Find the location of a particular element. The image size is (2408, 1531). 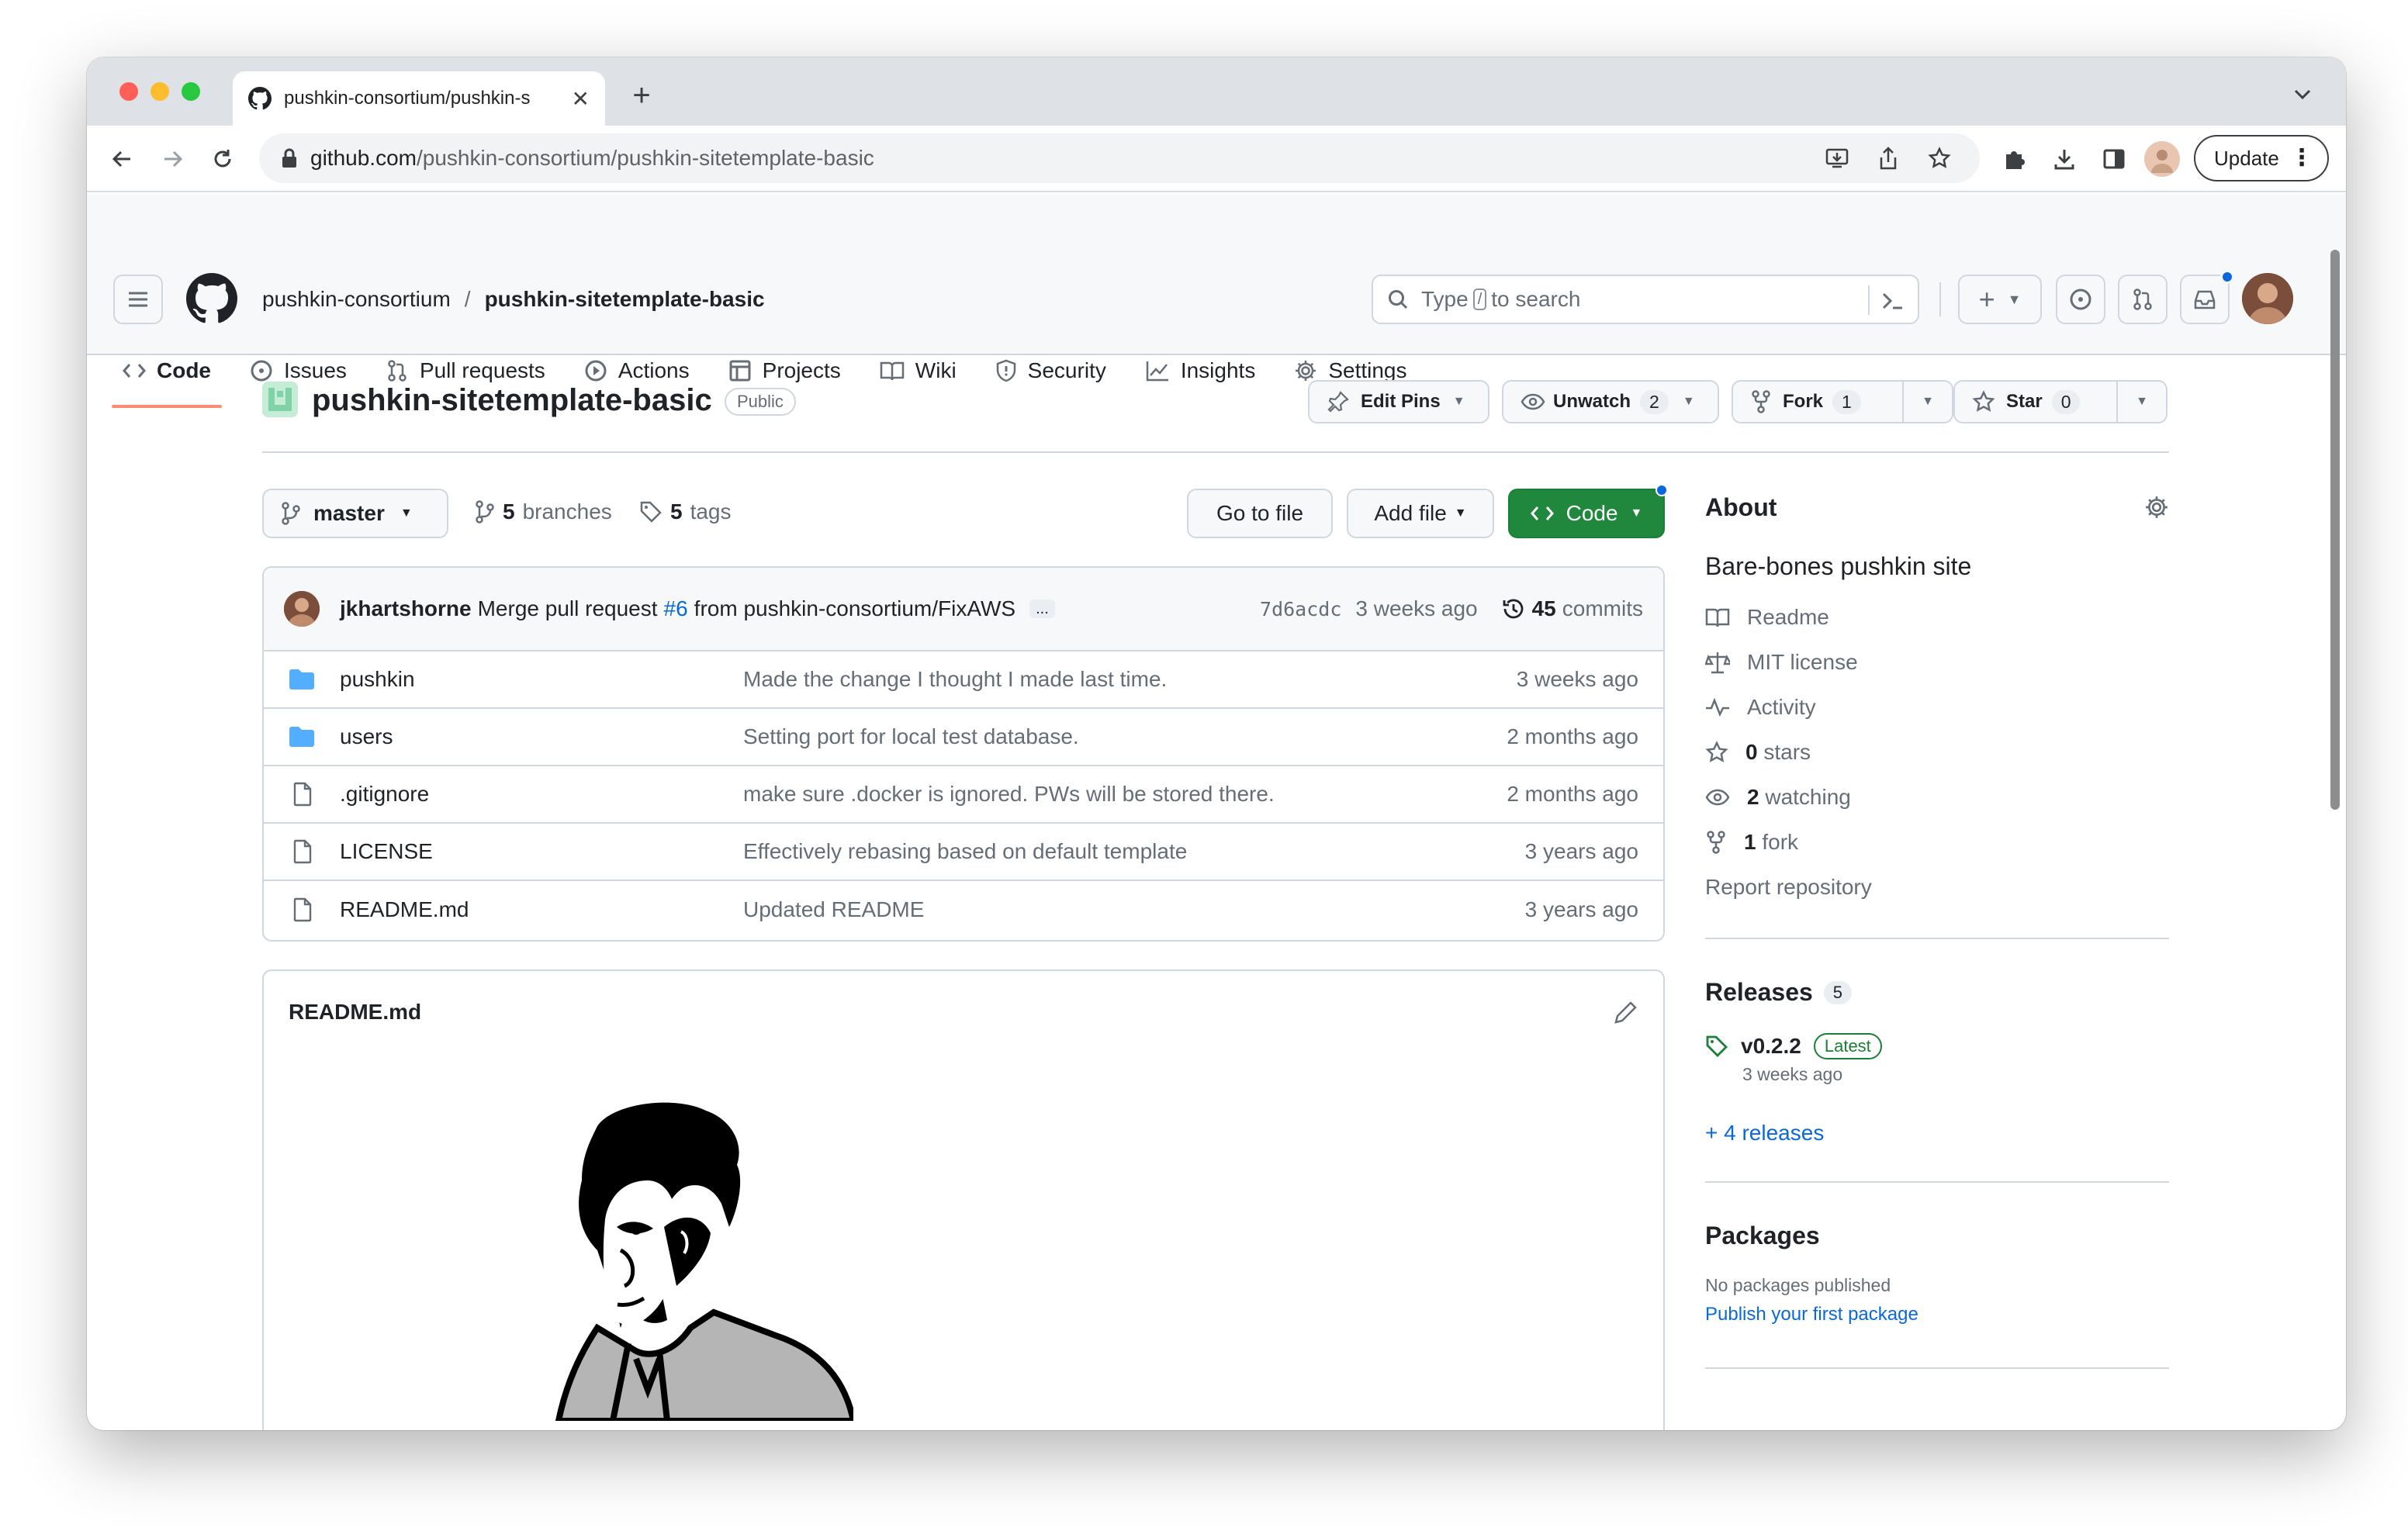

create-new-button: + ▼ is located at coordinates (2000, 299).